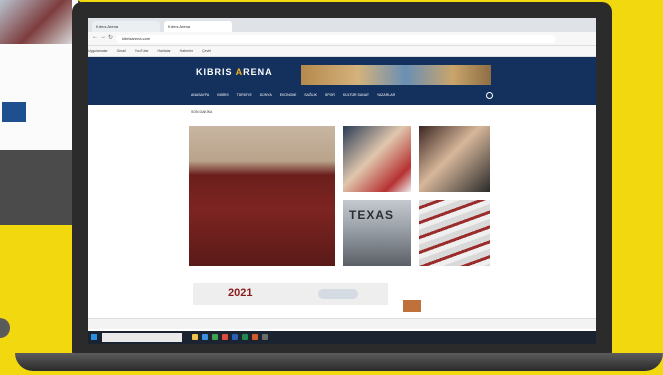 Image resolution: width=663 pixels, height=375 pixels. I want to click on word-icon, so click(235, 337).